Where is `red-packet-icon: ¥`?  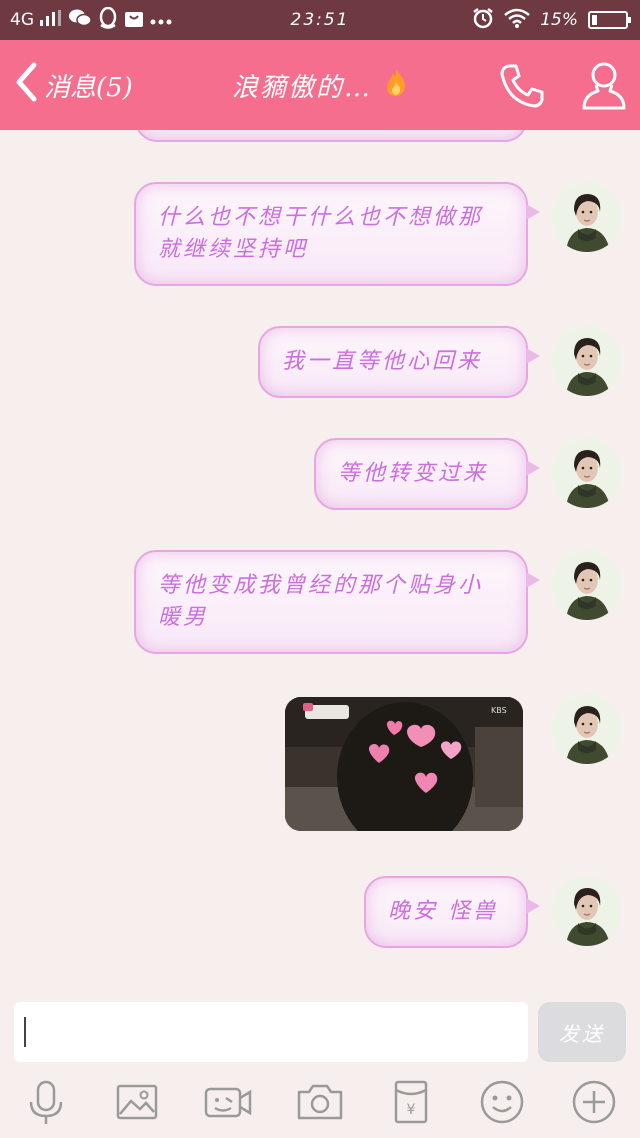 red-packet-icon: ¥ is located at coordinates (411, 1102).